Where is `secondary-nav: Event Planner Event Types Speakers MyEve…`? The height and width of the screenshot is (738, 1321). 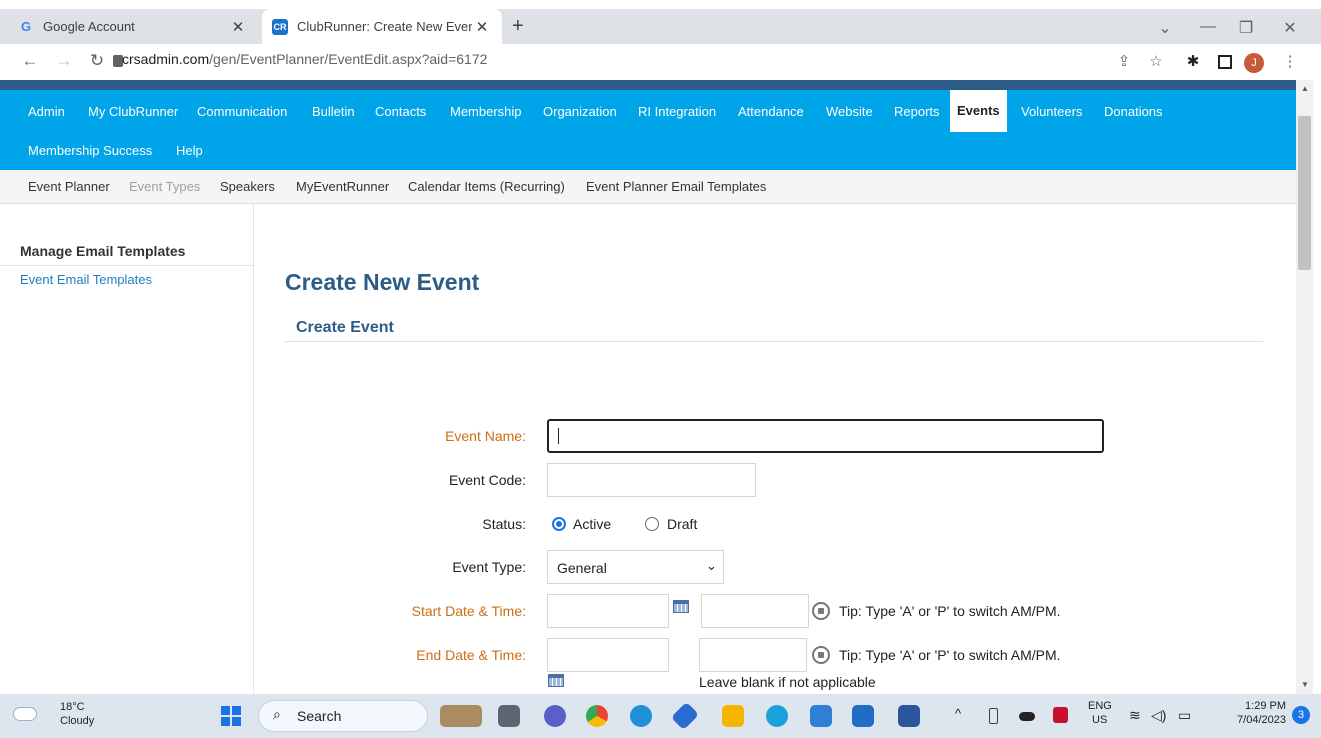
secondary-nav: Event Planner Event Types Speakers MyEve… is located at coordinates (648, 187).